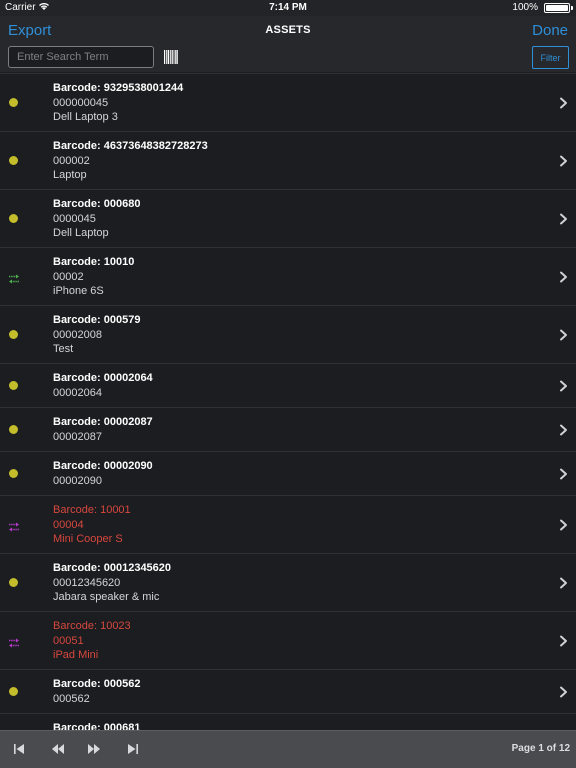 This screenshot has width=576, height=768. Describe the element at coordinates (77, 393) in the screenshot. I see `asset-number: 00002064` at that location.